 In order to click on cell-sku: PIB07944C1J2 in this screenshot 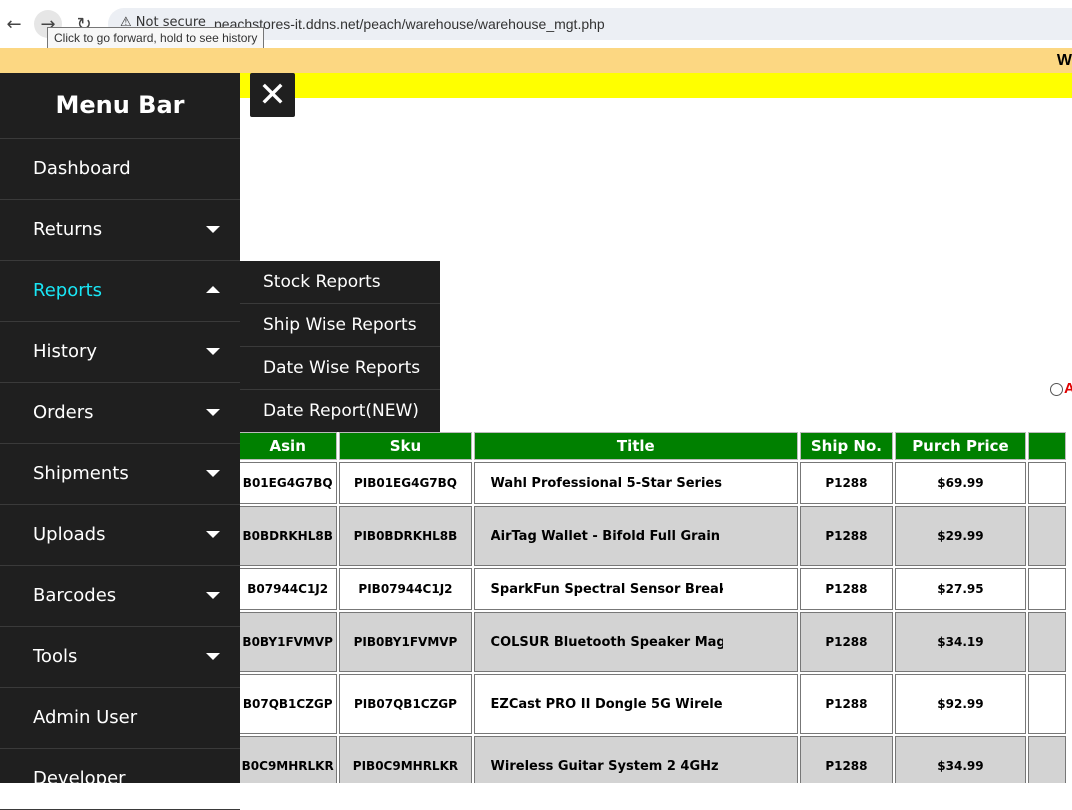, I will do `click(405, 589)`.